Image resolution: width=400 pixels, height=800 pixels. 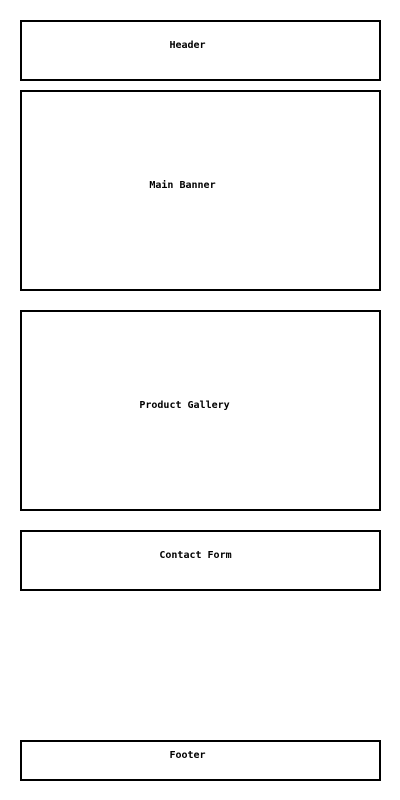 I want to click on footer-section: Footer, so click(x=200, y=760).